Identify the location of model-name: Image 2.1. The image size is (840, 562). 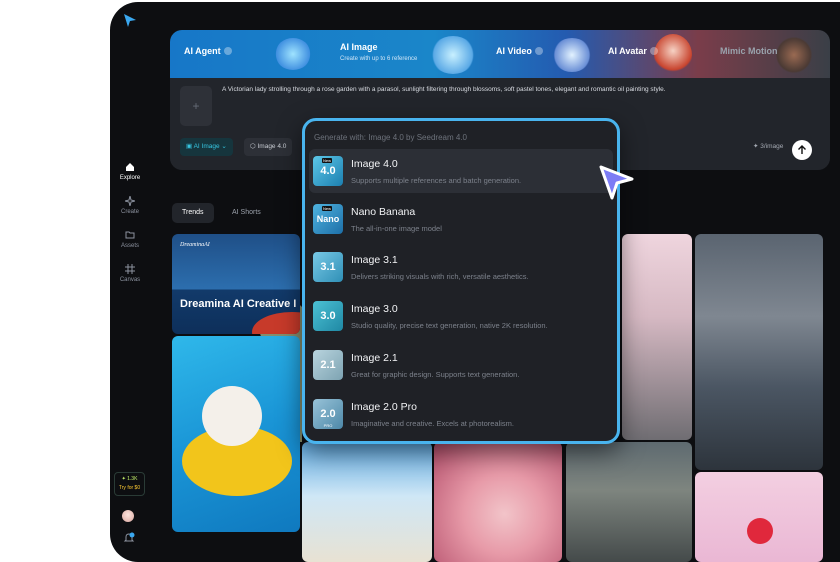
(374, 358).